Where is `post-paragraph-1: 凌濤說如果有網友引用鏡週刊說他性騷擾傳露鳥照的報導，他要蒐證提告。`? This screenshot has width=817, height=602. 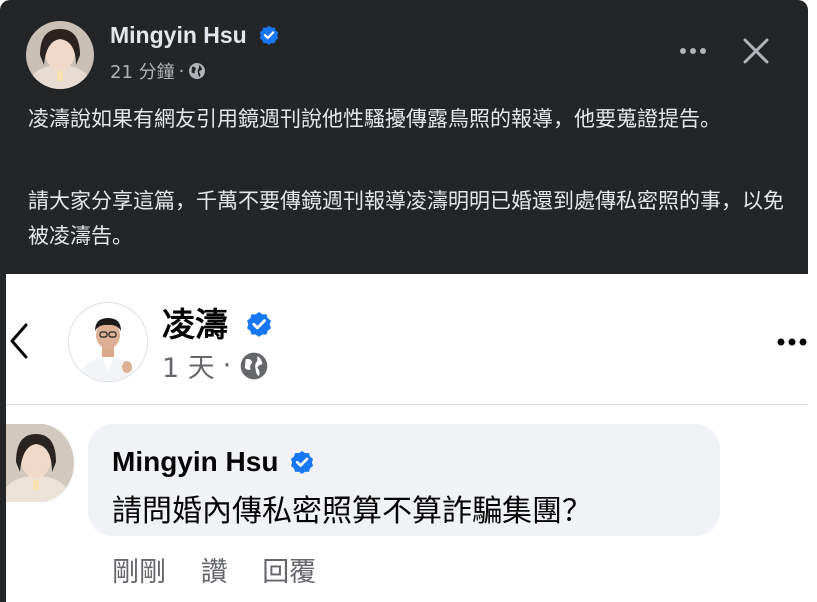
post-paragraph-1: 凌濤說如果有網友引用鏡週刊說他性騷擾傳露鳥照的報導，他要蒐證提告。 is located at coordinates (374, 119).